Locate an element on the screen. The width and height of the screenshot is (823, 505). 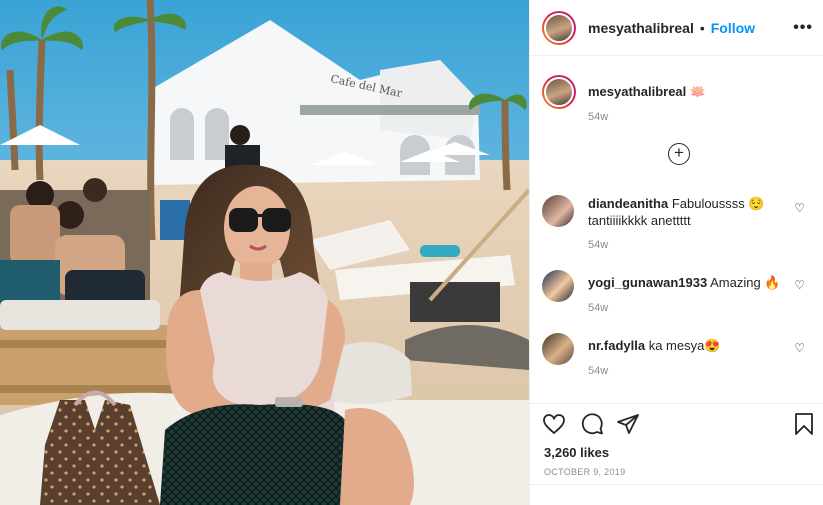
post-header: mesyathalibreal • Follow ••• is located at coordinates (676, 28).